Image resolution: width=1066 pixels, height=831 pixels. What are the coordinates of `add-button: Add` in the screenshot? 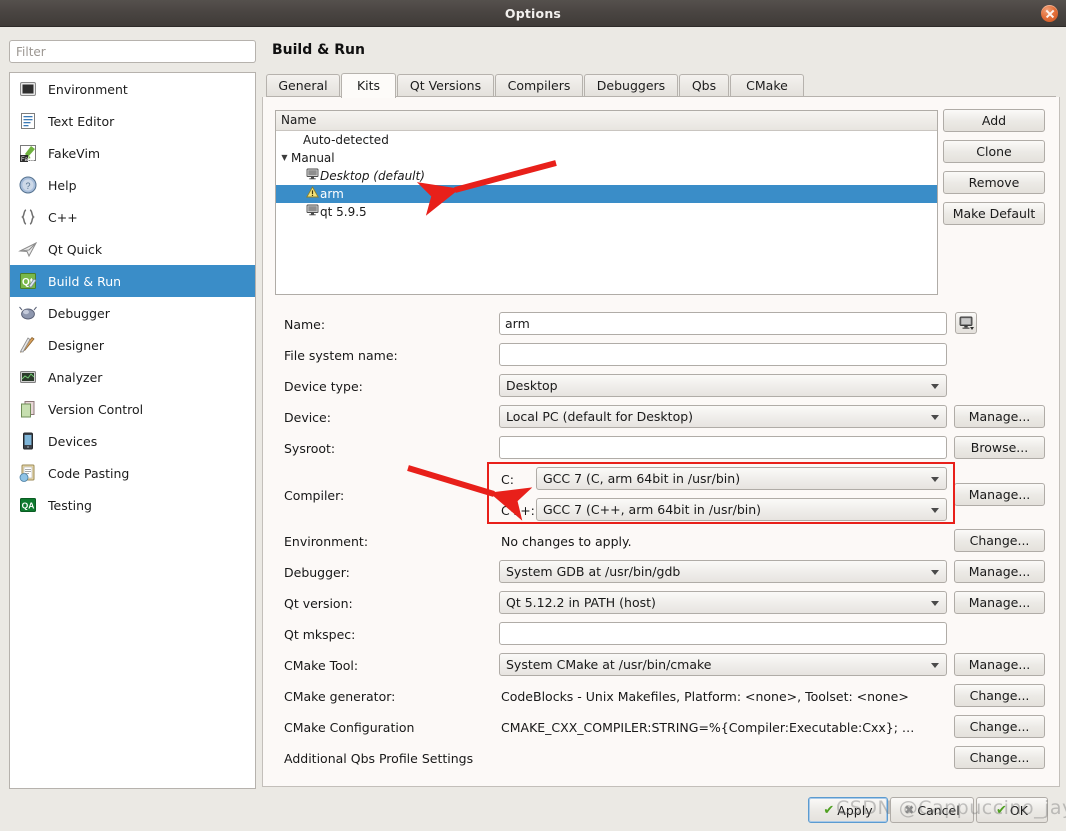 It's located at (994, 120).